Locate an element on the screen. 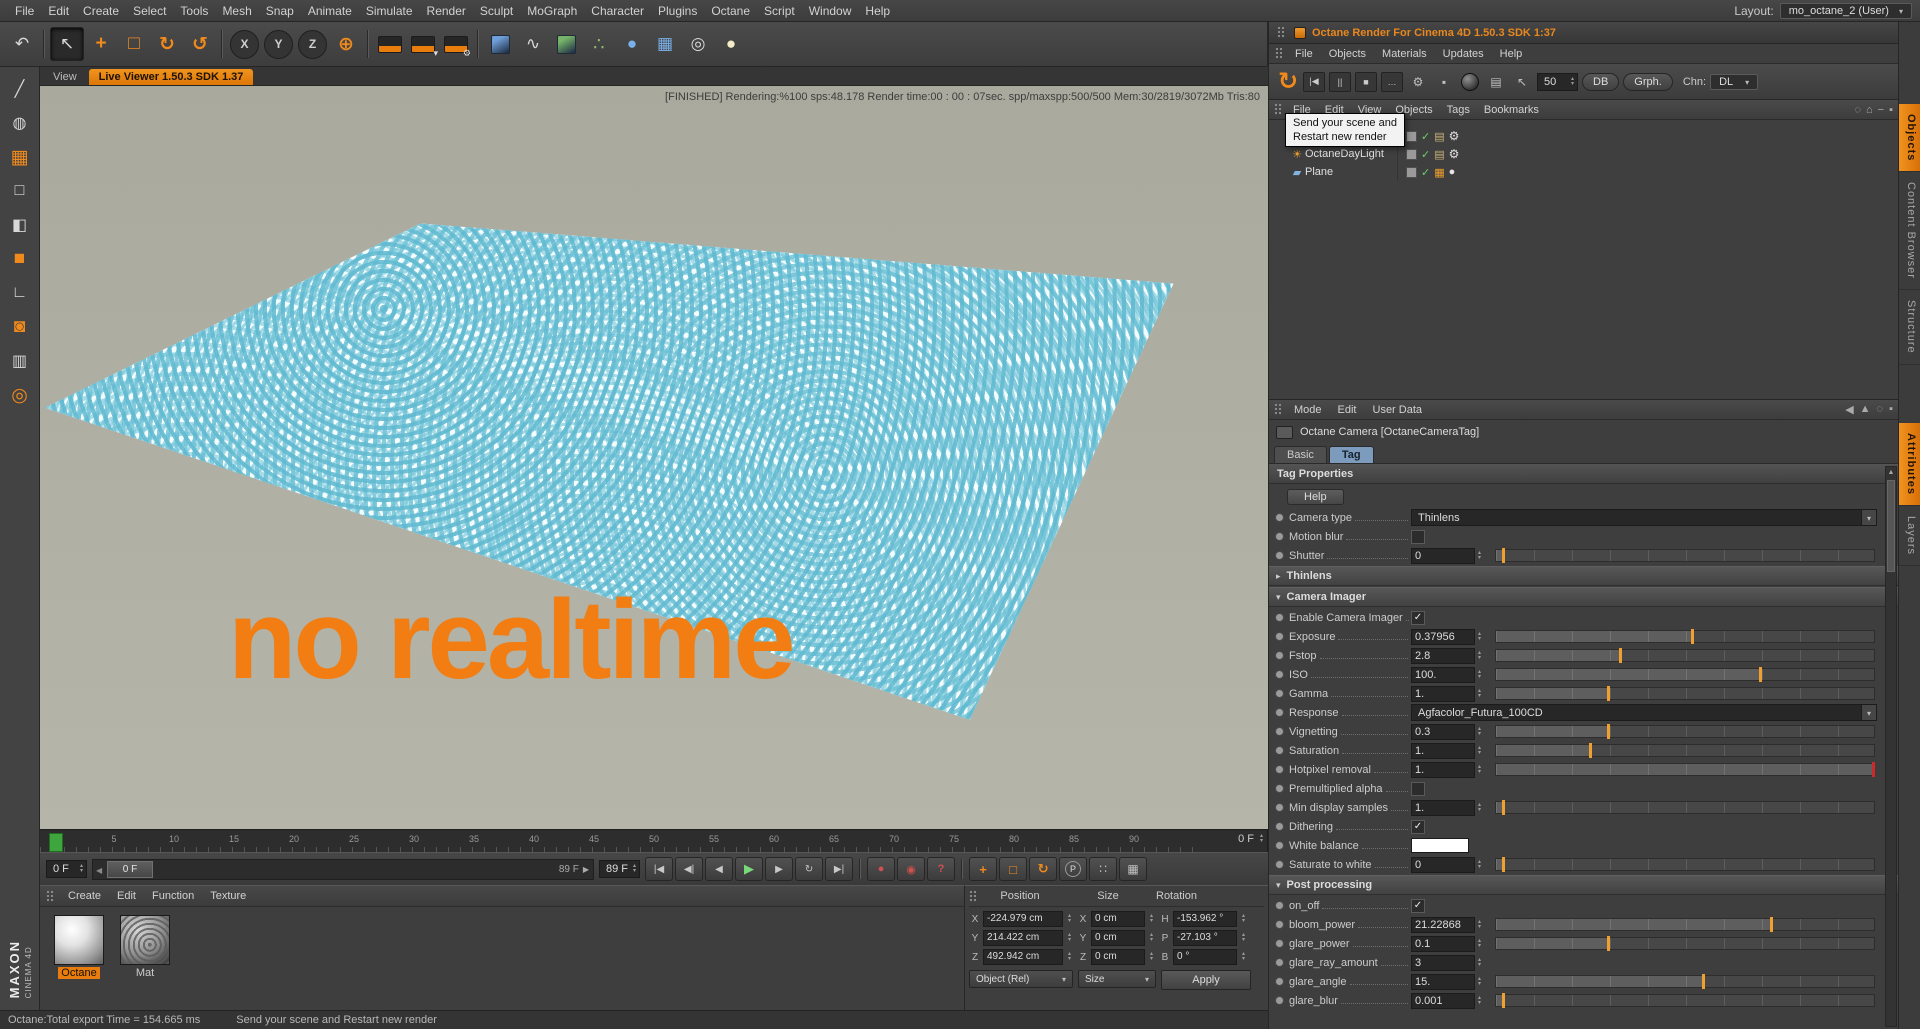 The image size is (1920, 1029). menu-octane: Octane is located at coordinates (730, 11).